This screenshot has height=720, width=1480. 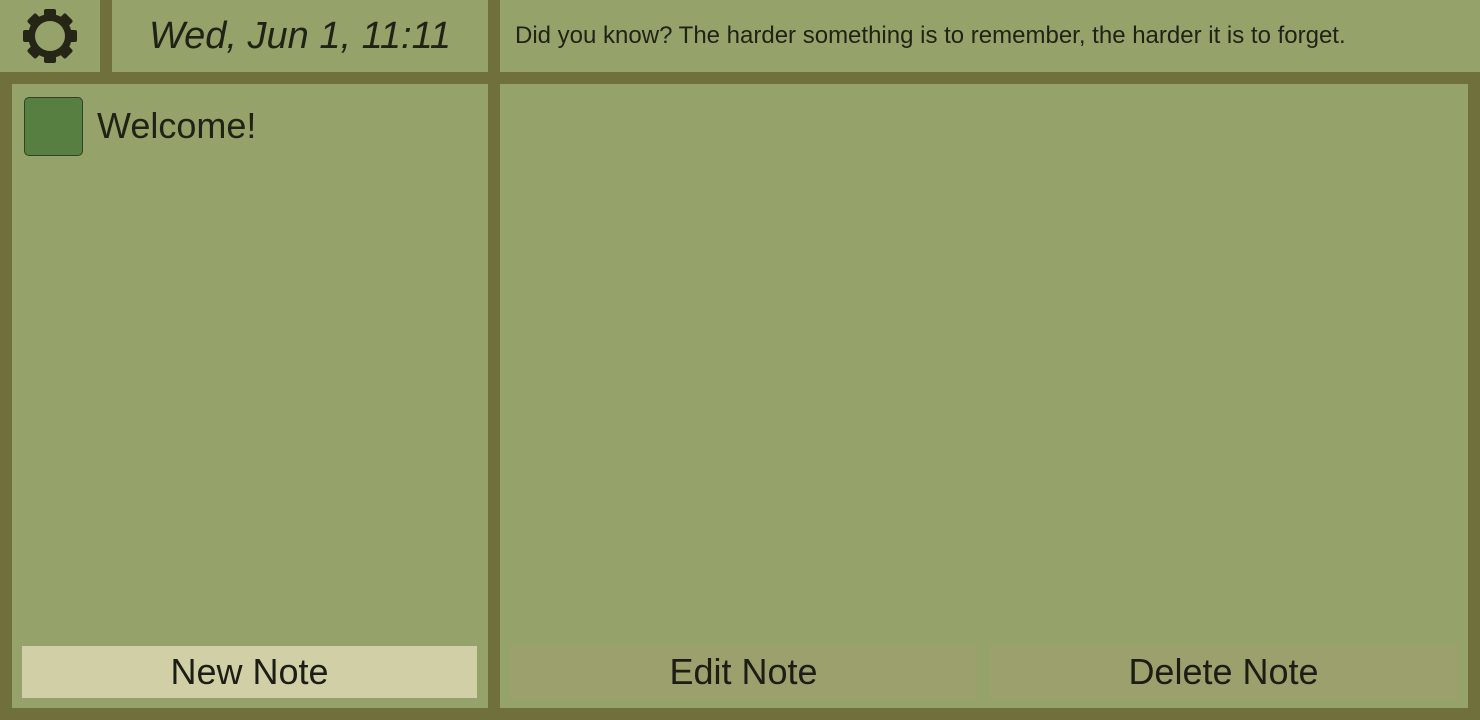 I want to click on edit-note-button: Edit Note, so click(x=743, y=672).